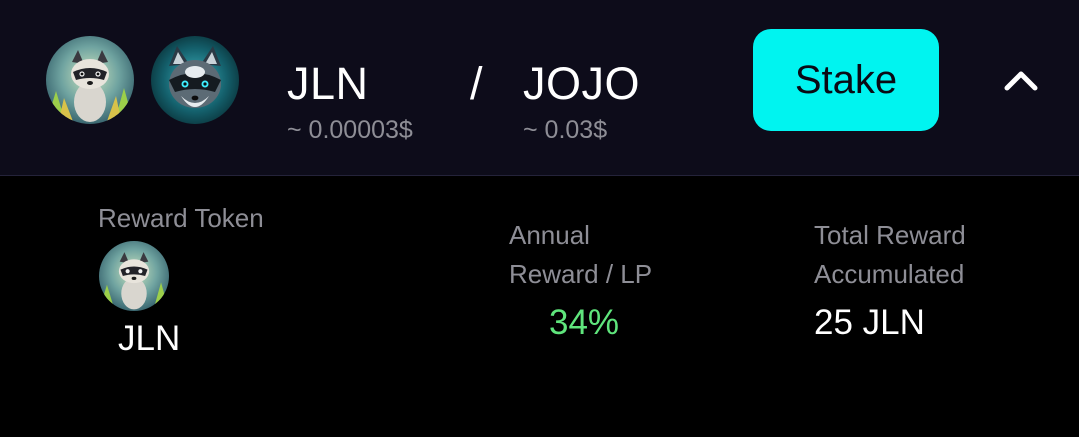 The height and width of the screenshot is (437, 1079). What do you see at coordinates (328, 83) in the screenshot?
I see `token-a-symbol: JLN` at bounding box center [328, 83].